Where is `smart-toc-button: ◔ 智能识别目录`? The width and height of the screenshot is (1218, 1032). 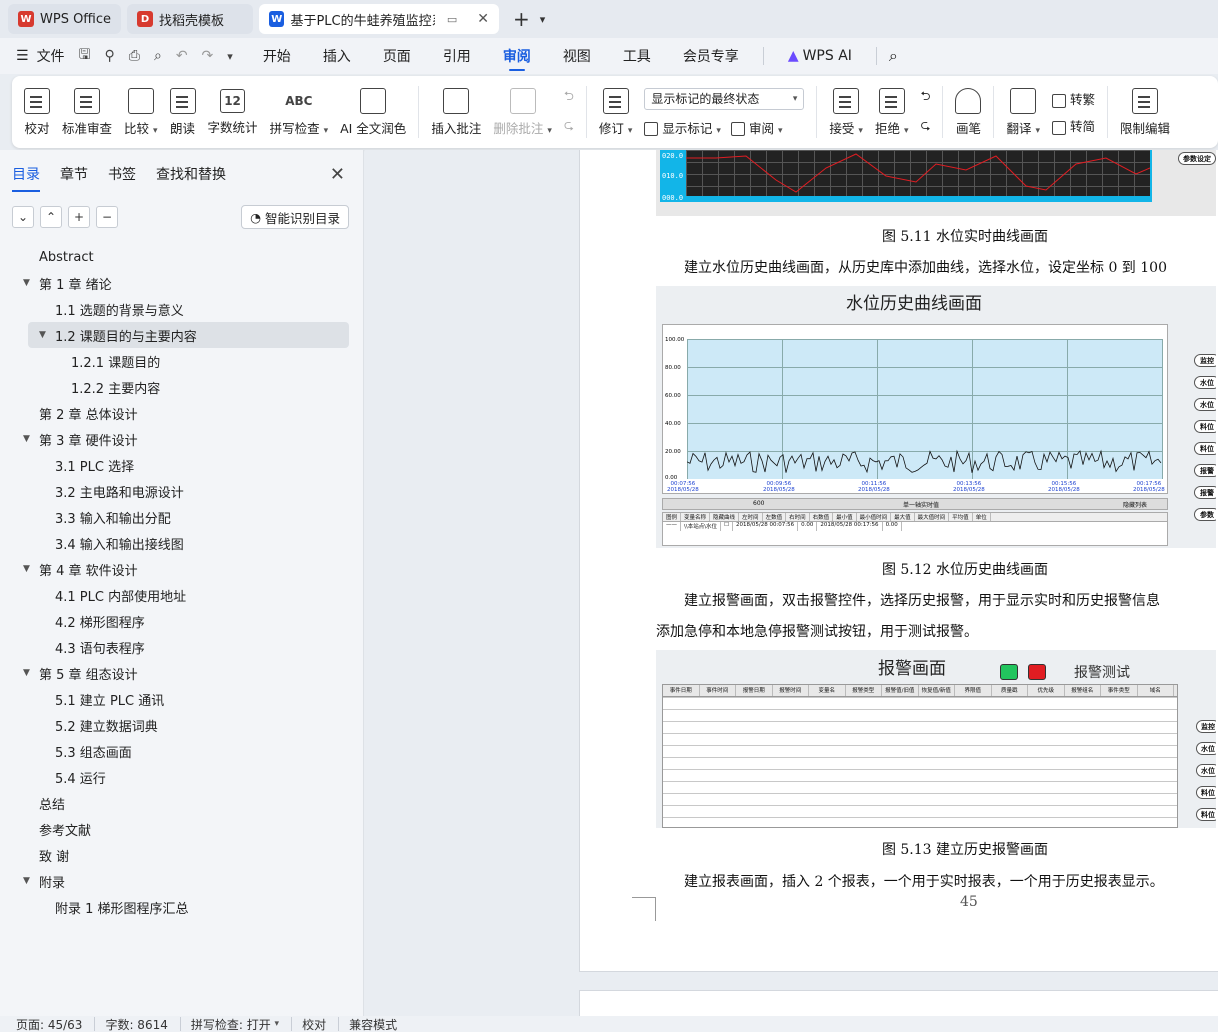 smart-toc-button: ◔ 智能识别目录 is located at coordinates (295, 217).